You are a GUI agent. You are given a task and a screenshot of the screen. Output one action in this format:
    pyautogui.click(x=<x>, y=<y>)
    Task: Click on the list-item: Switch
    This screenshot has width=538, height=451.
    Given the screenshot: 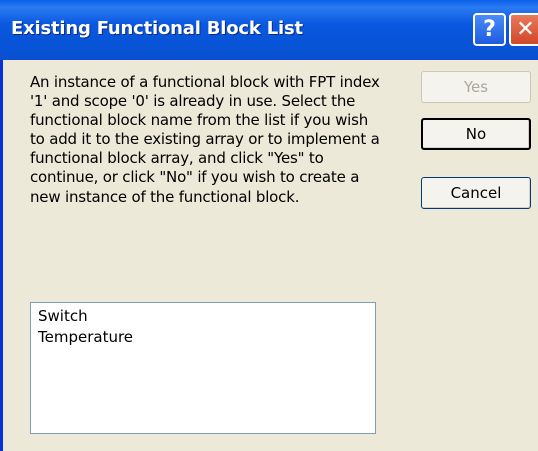 What is the action you would take?
    pyautogui.click(x=203, y=316)
    